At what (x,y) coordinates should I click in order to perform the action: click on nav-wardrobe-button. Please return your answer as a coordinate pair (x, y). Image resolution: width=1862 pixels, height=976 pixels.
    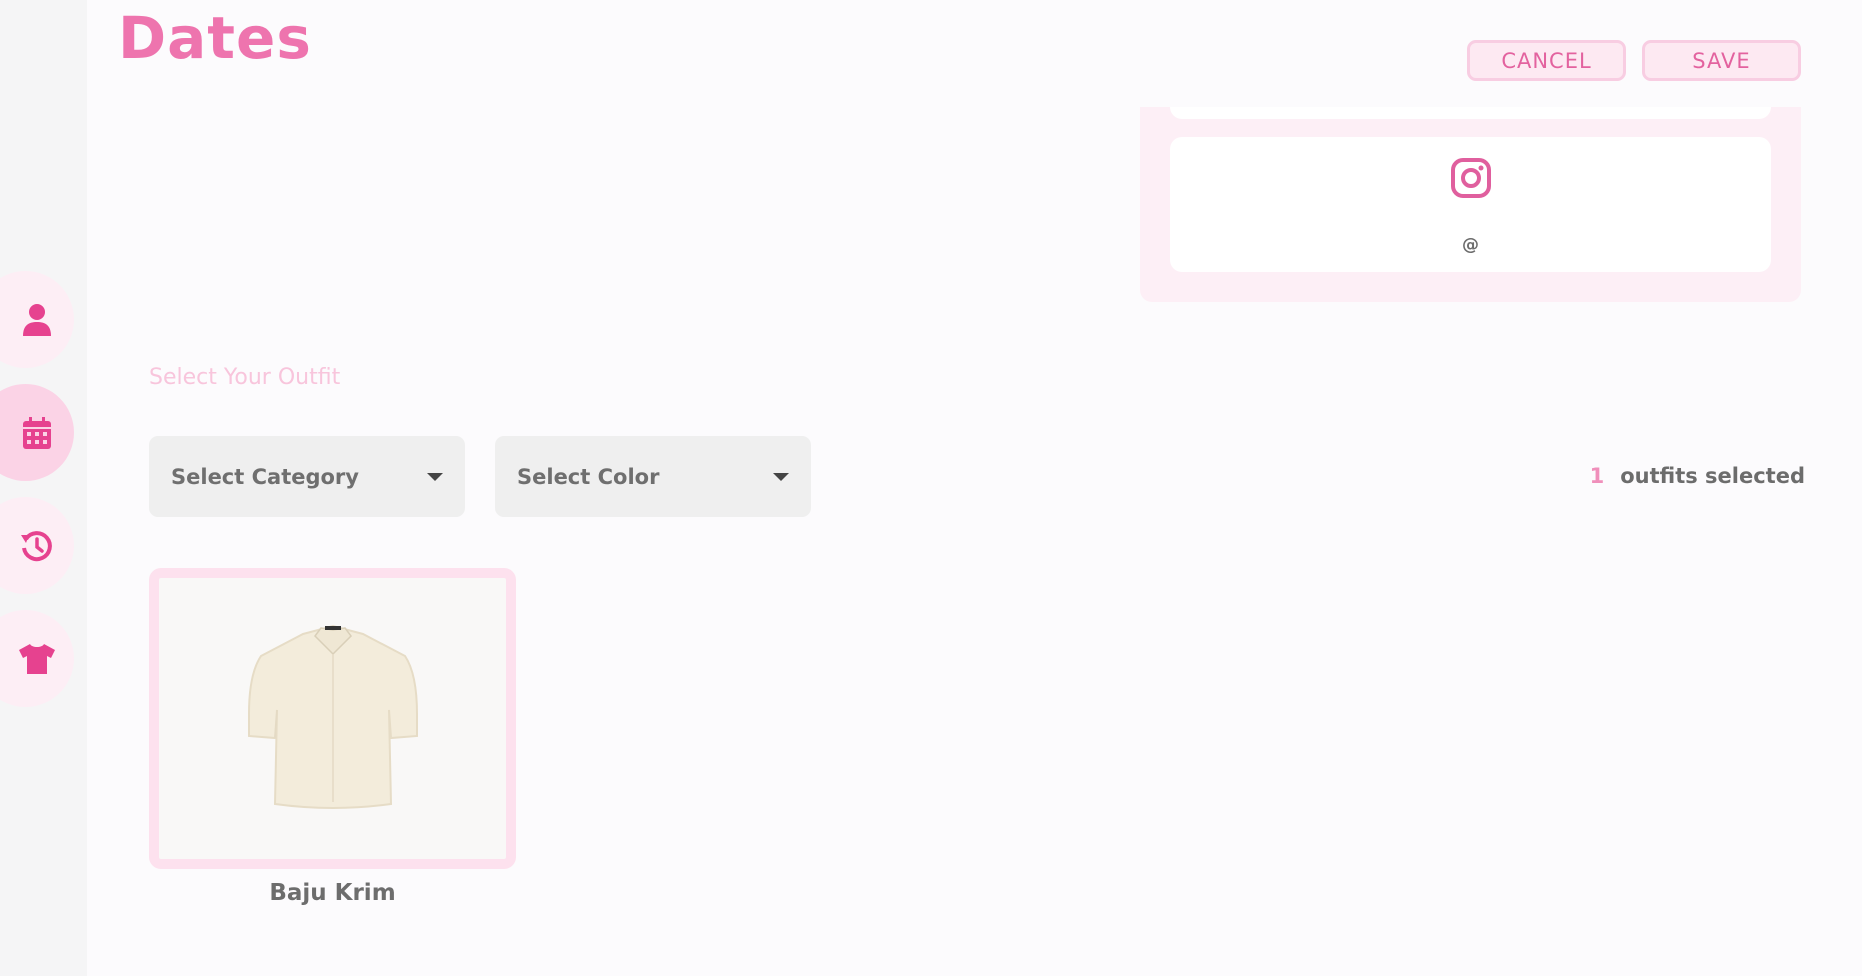
    Looking at the image, I should click on (37, 658).